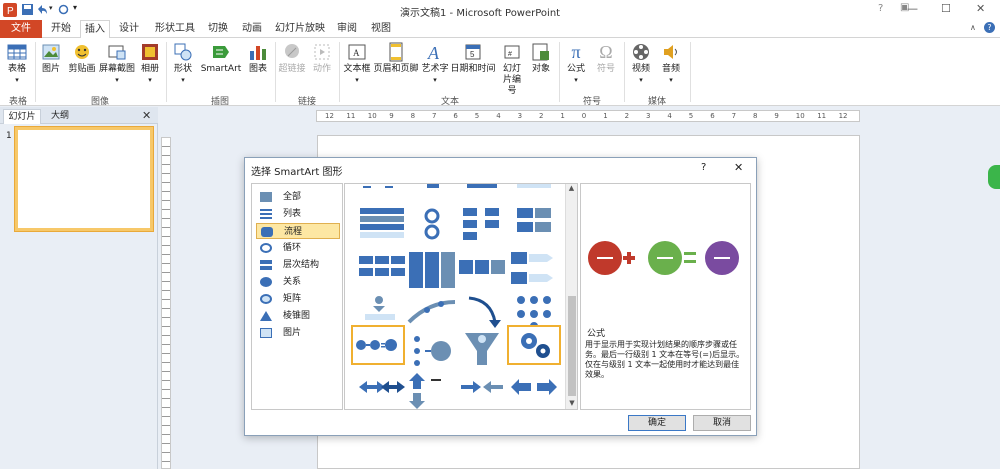 The height and width of the screenshot is (469, 1000). I want to click on vertical-ruler, so click(166, 303).